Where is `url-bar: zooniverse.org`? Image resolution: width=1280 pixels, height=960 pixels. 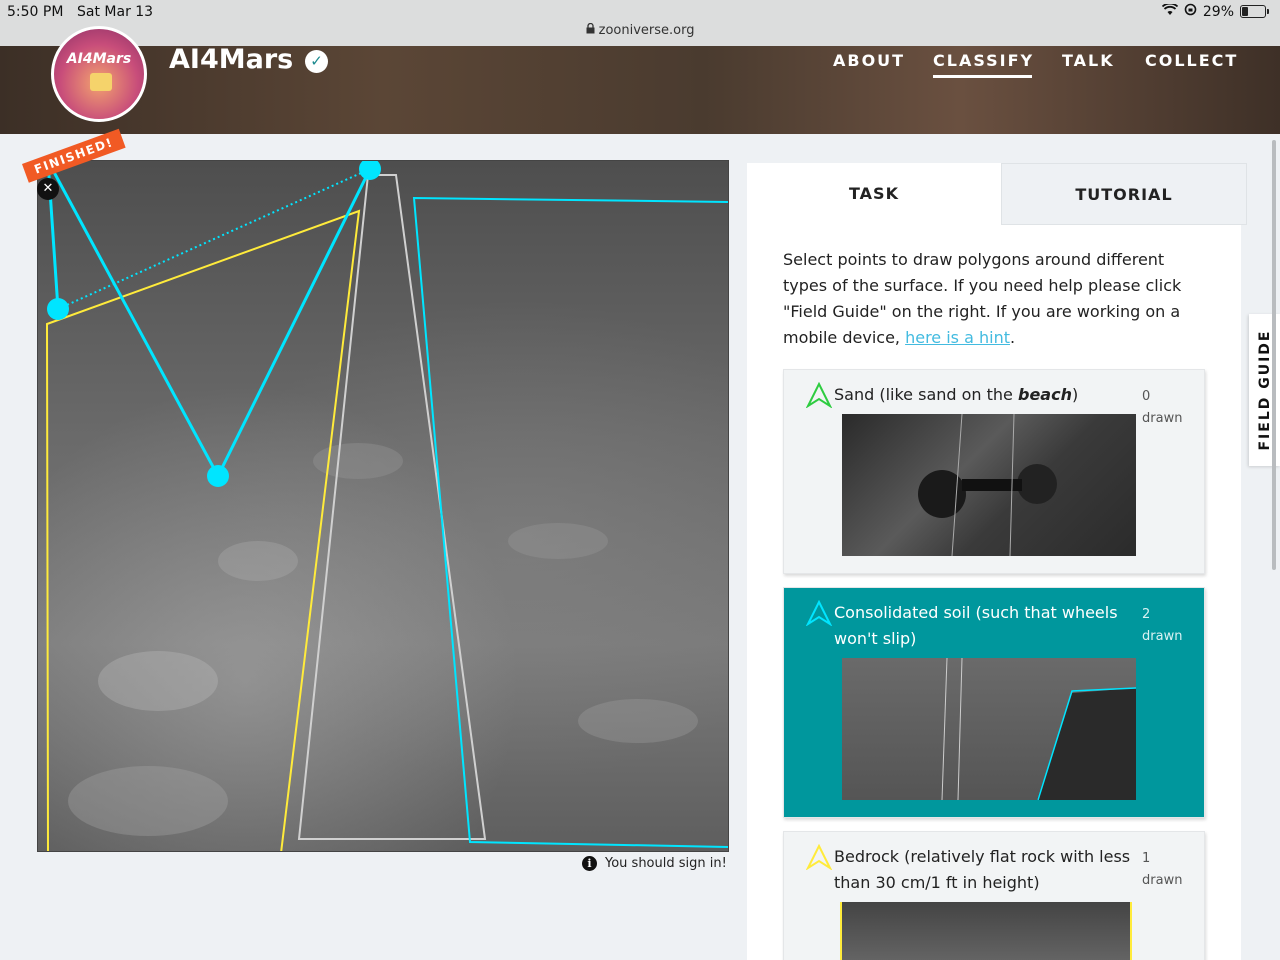
url-bar: zooniverse.org is located at coordinates (640, 30).